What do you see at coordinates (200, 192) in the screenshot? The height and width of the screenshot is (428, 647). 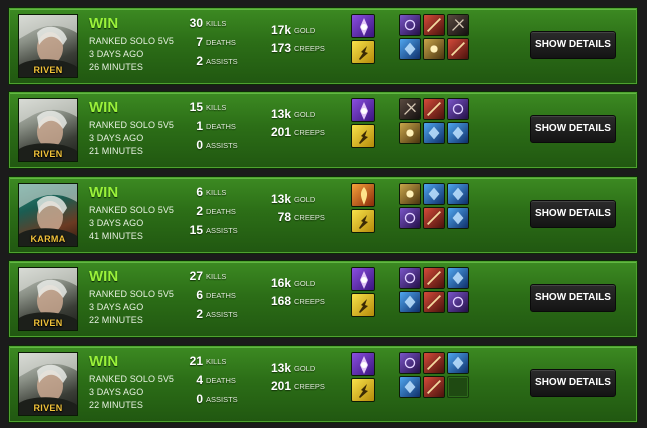 I see `kills-stat: 6 KILLS` at bounding box center [200, 192].